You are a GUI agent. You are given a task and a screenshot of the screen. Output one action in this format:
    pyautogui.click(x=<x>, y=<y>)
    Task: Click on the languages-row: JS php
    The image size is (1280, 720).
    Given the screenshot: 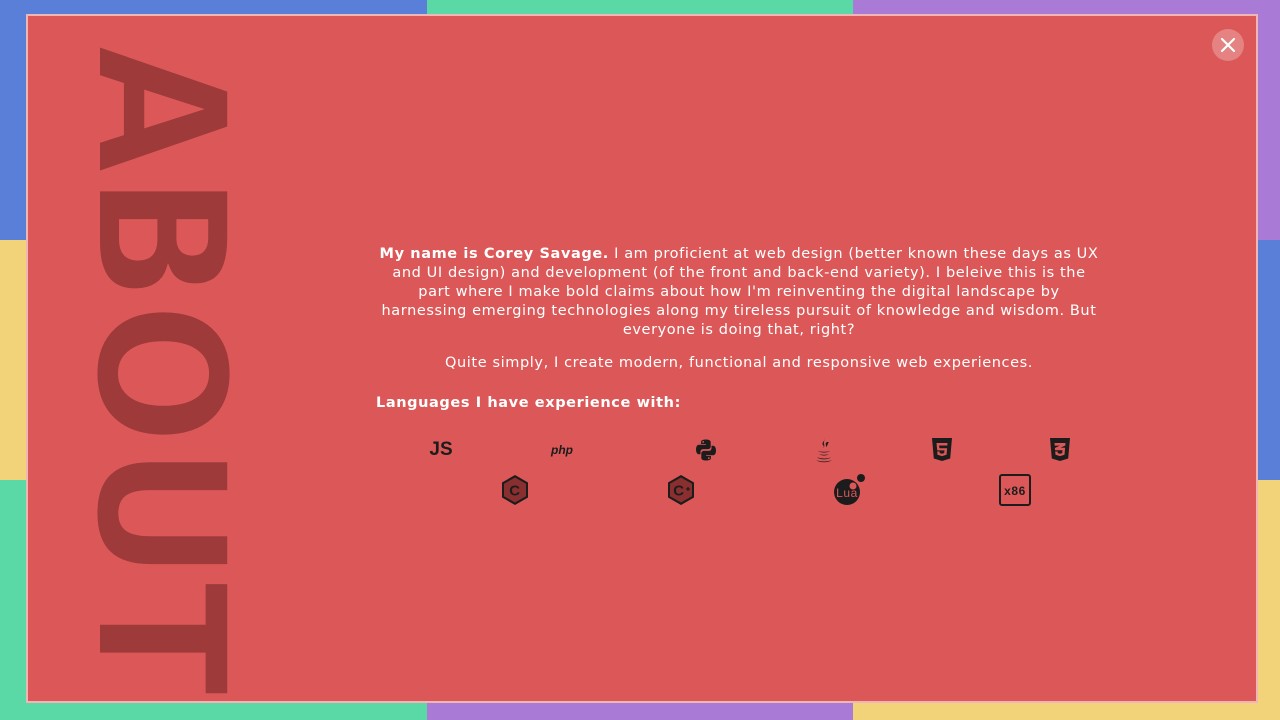 What is the action you would take?
    pyautogui.click(x=739, y=450)
    